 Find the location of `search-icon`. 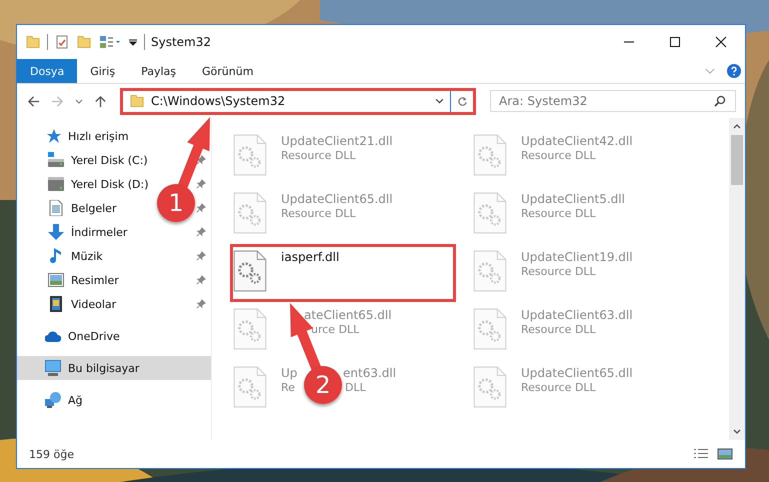

search-icon is located at coordinates (720, 101).